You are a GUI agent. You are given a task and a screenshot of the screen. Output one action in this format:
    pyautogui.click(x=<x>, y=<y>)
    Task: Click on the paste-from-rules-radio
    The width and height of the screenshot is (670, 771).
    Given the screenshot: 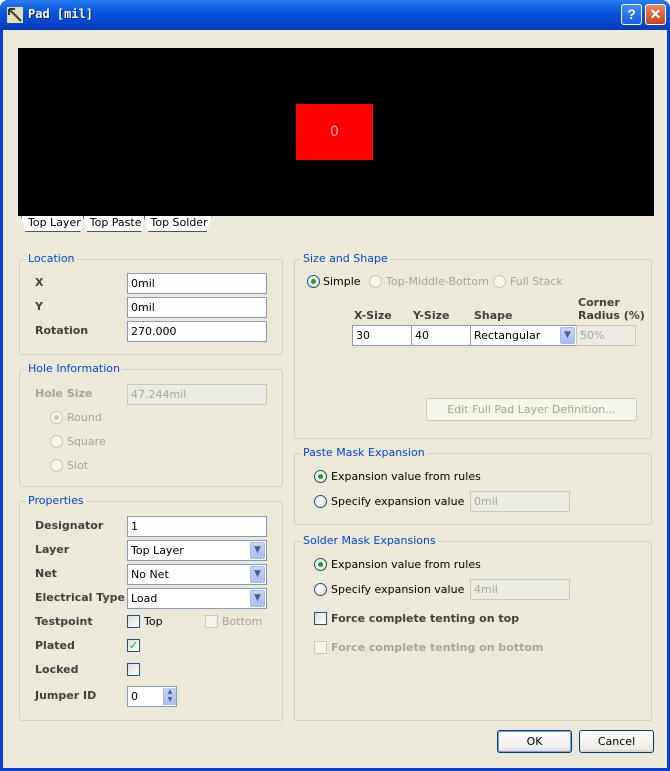 What is the action you would take?
    pyautogui.click(x=320, y=476)
    